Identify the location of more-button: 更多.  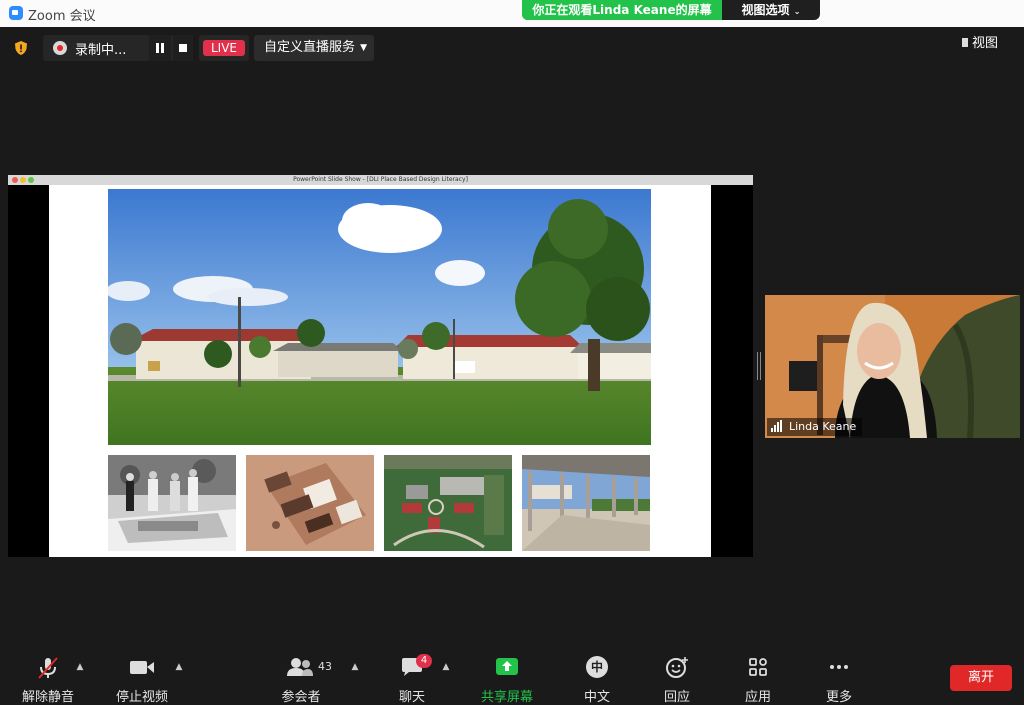
(839, 679).